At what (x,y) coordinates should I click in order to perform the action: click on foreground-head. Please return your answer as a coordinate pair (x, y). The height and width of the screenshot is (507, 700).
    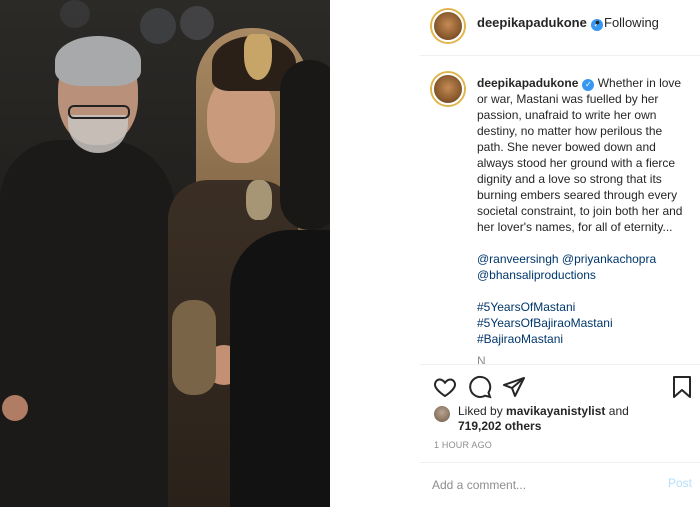
    Looking at the image, I should click on (305, 145).